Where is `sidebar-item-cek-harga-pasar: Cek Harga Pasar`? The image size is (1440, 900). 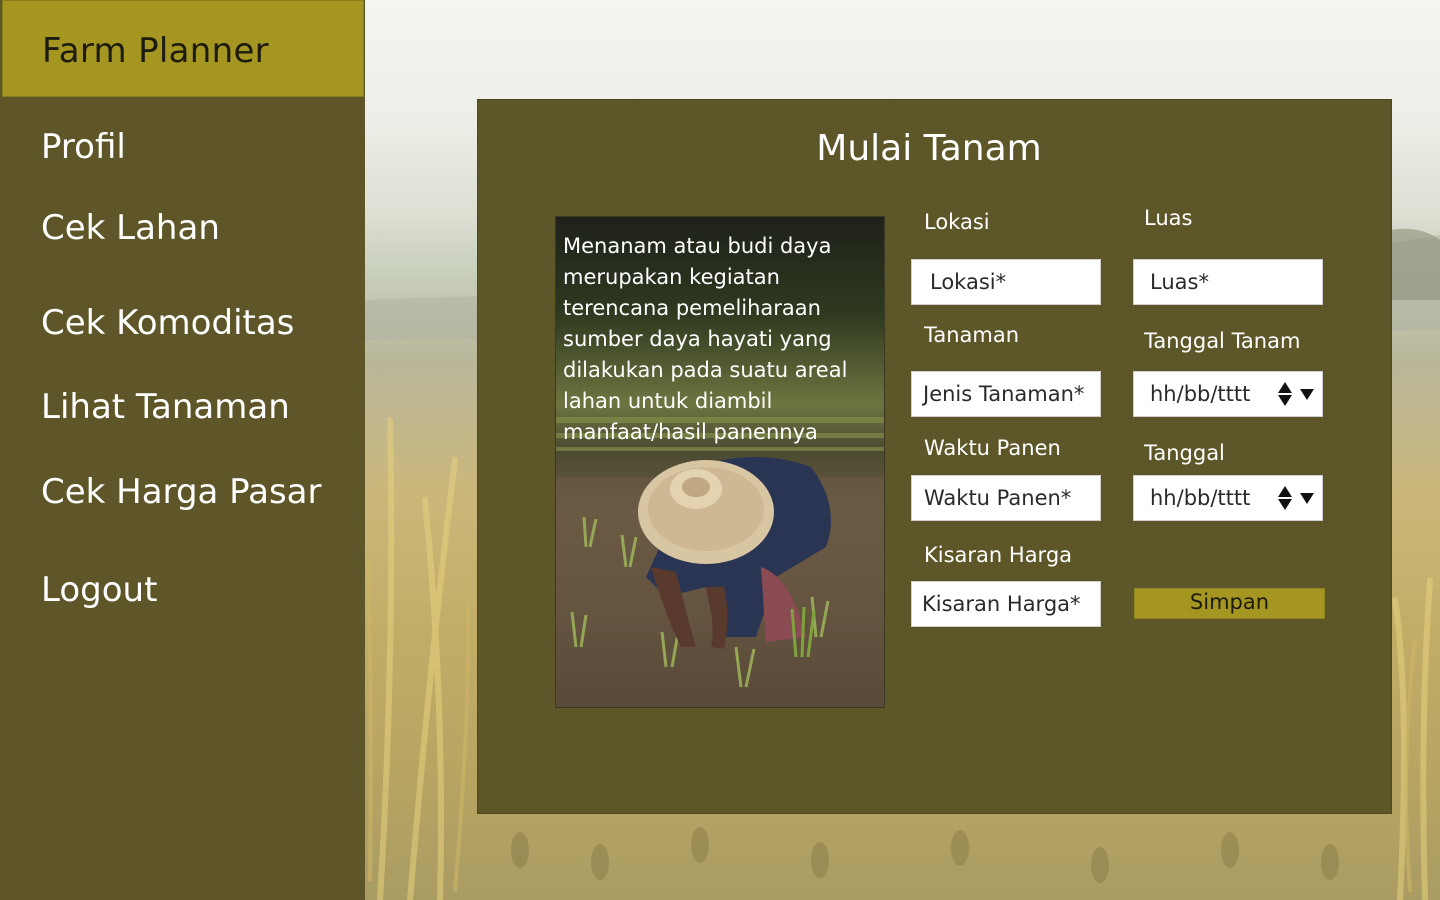 sidebar-item-cek-harga-pasar: Cek Harga Pasar is located at coordinates (181, 492).